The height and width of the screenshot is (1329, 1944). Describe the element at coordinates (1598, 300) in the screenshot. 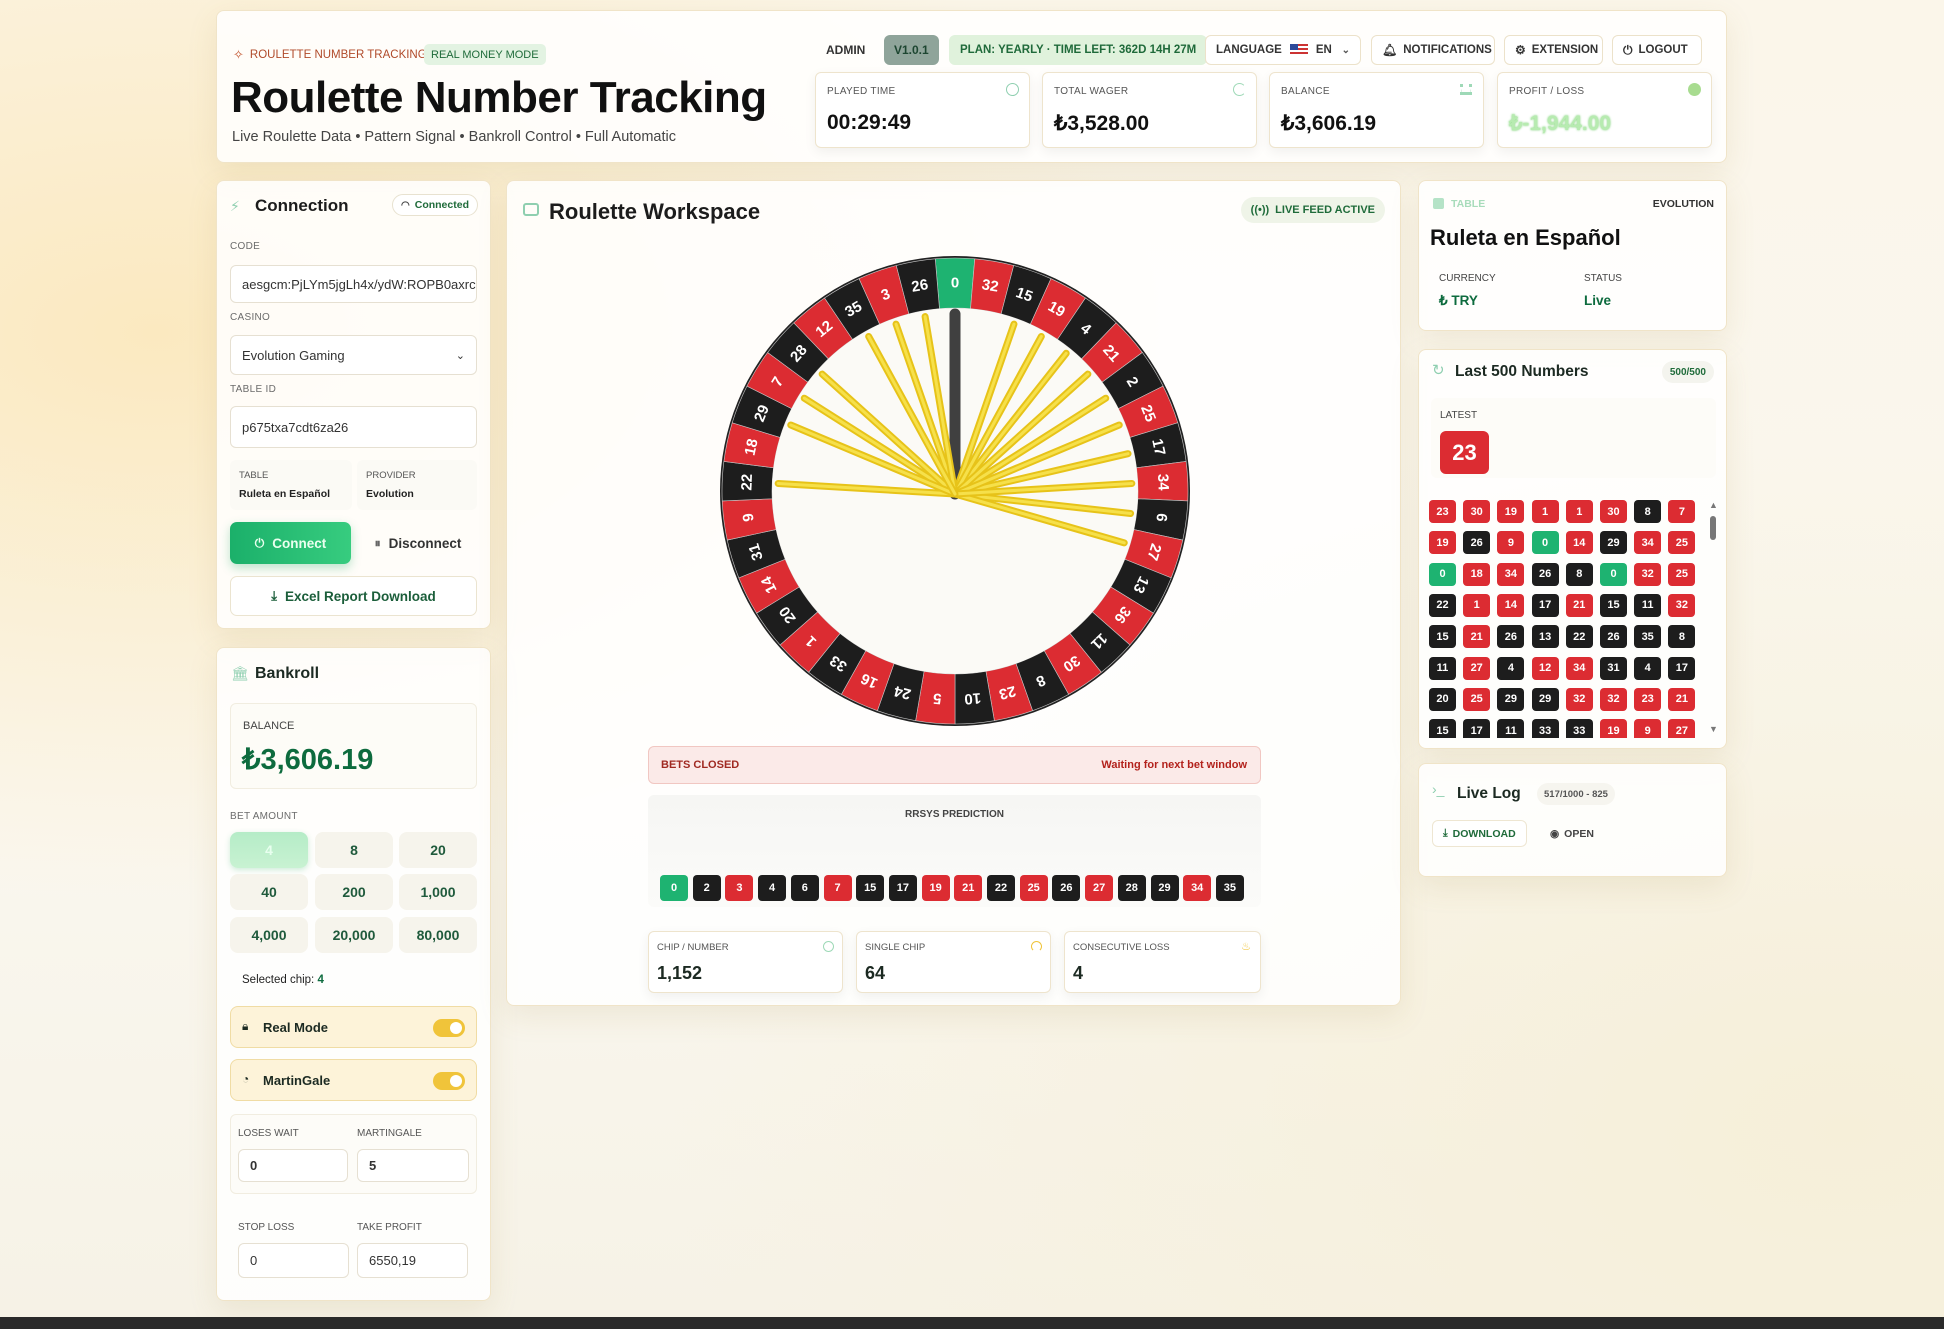

I see `status-badge: Live` at that location.